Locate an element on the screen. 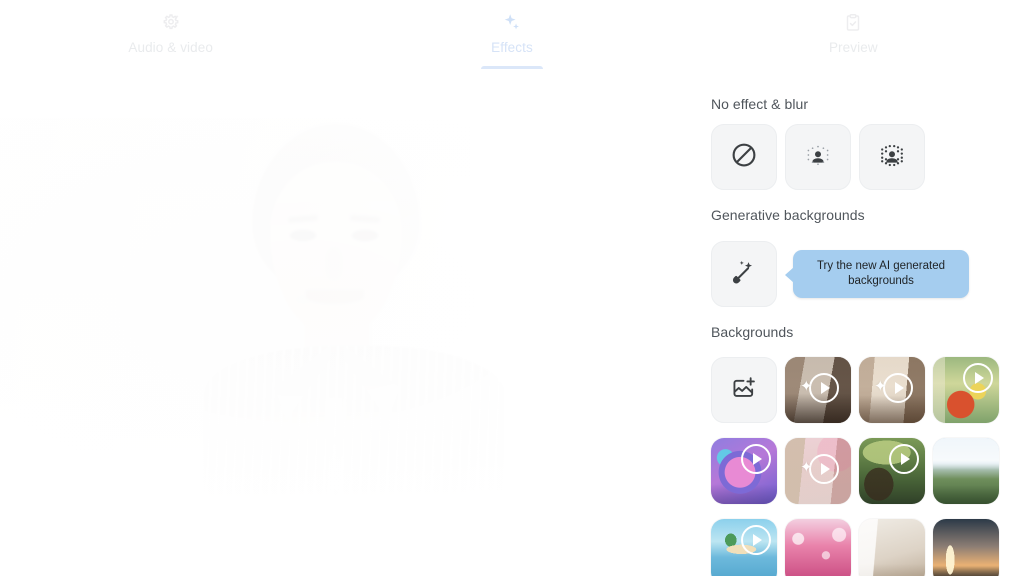 This screenshot has width=1024, height=576. slight-blur-icon is located at coordinates (818, 157).